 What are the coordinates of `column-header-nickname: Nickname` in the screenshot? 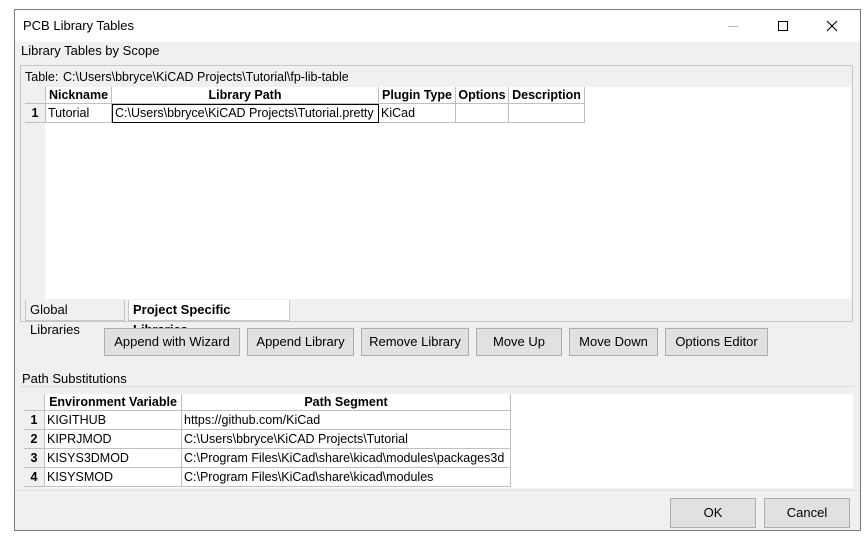 It's located at (79, 95).